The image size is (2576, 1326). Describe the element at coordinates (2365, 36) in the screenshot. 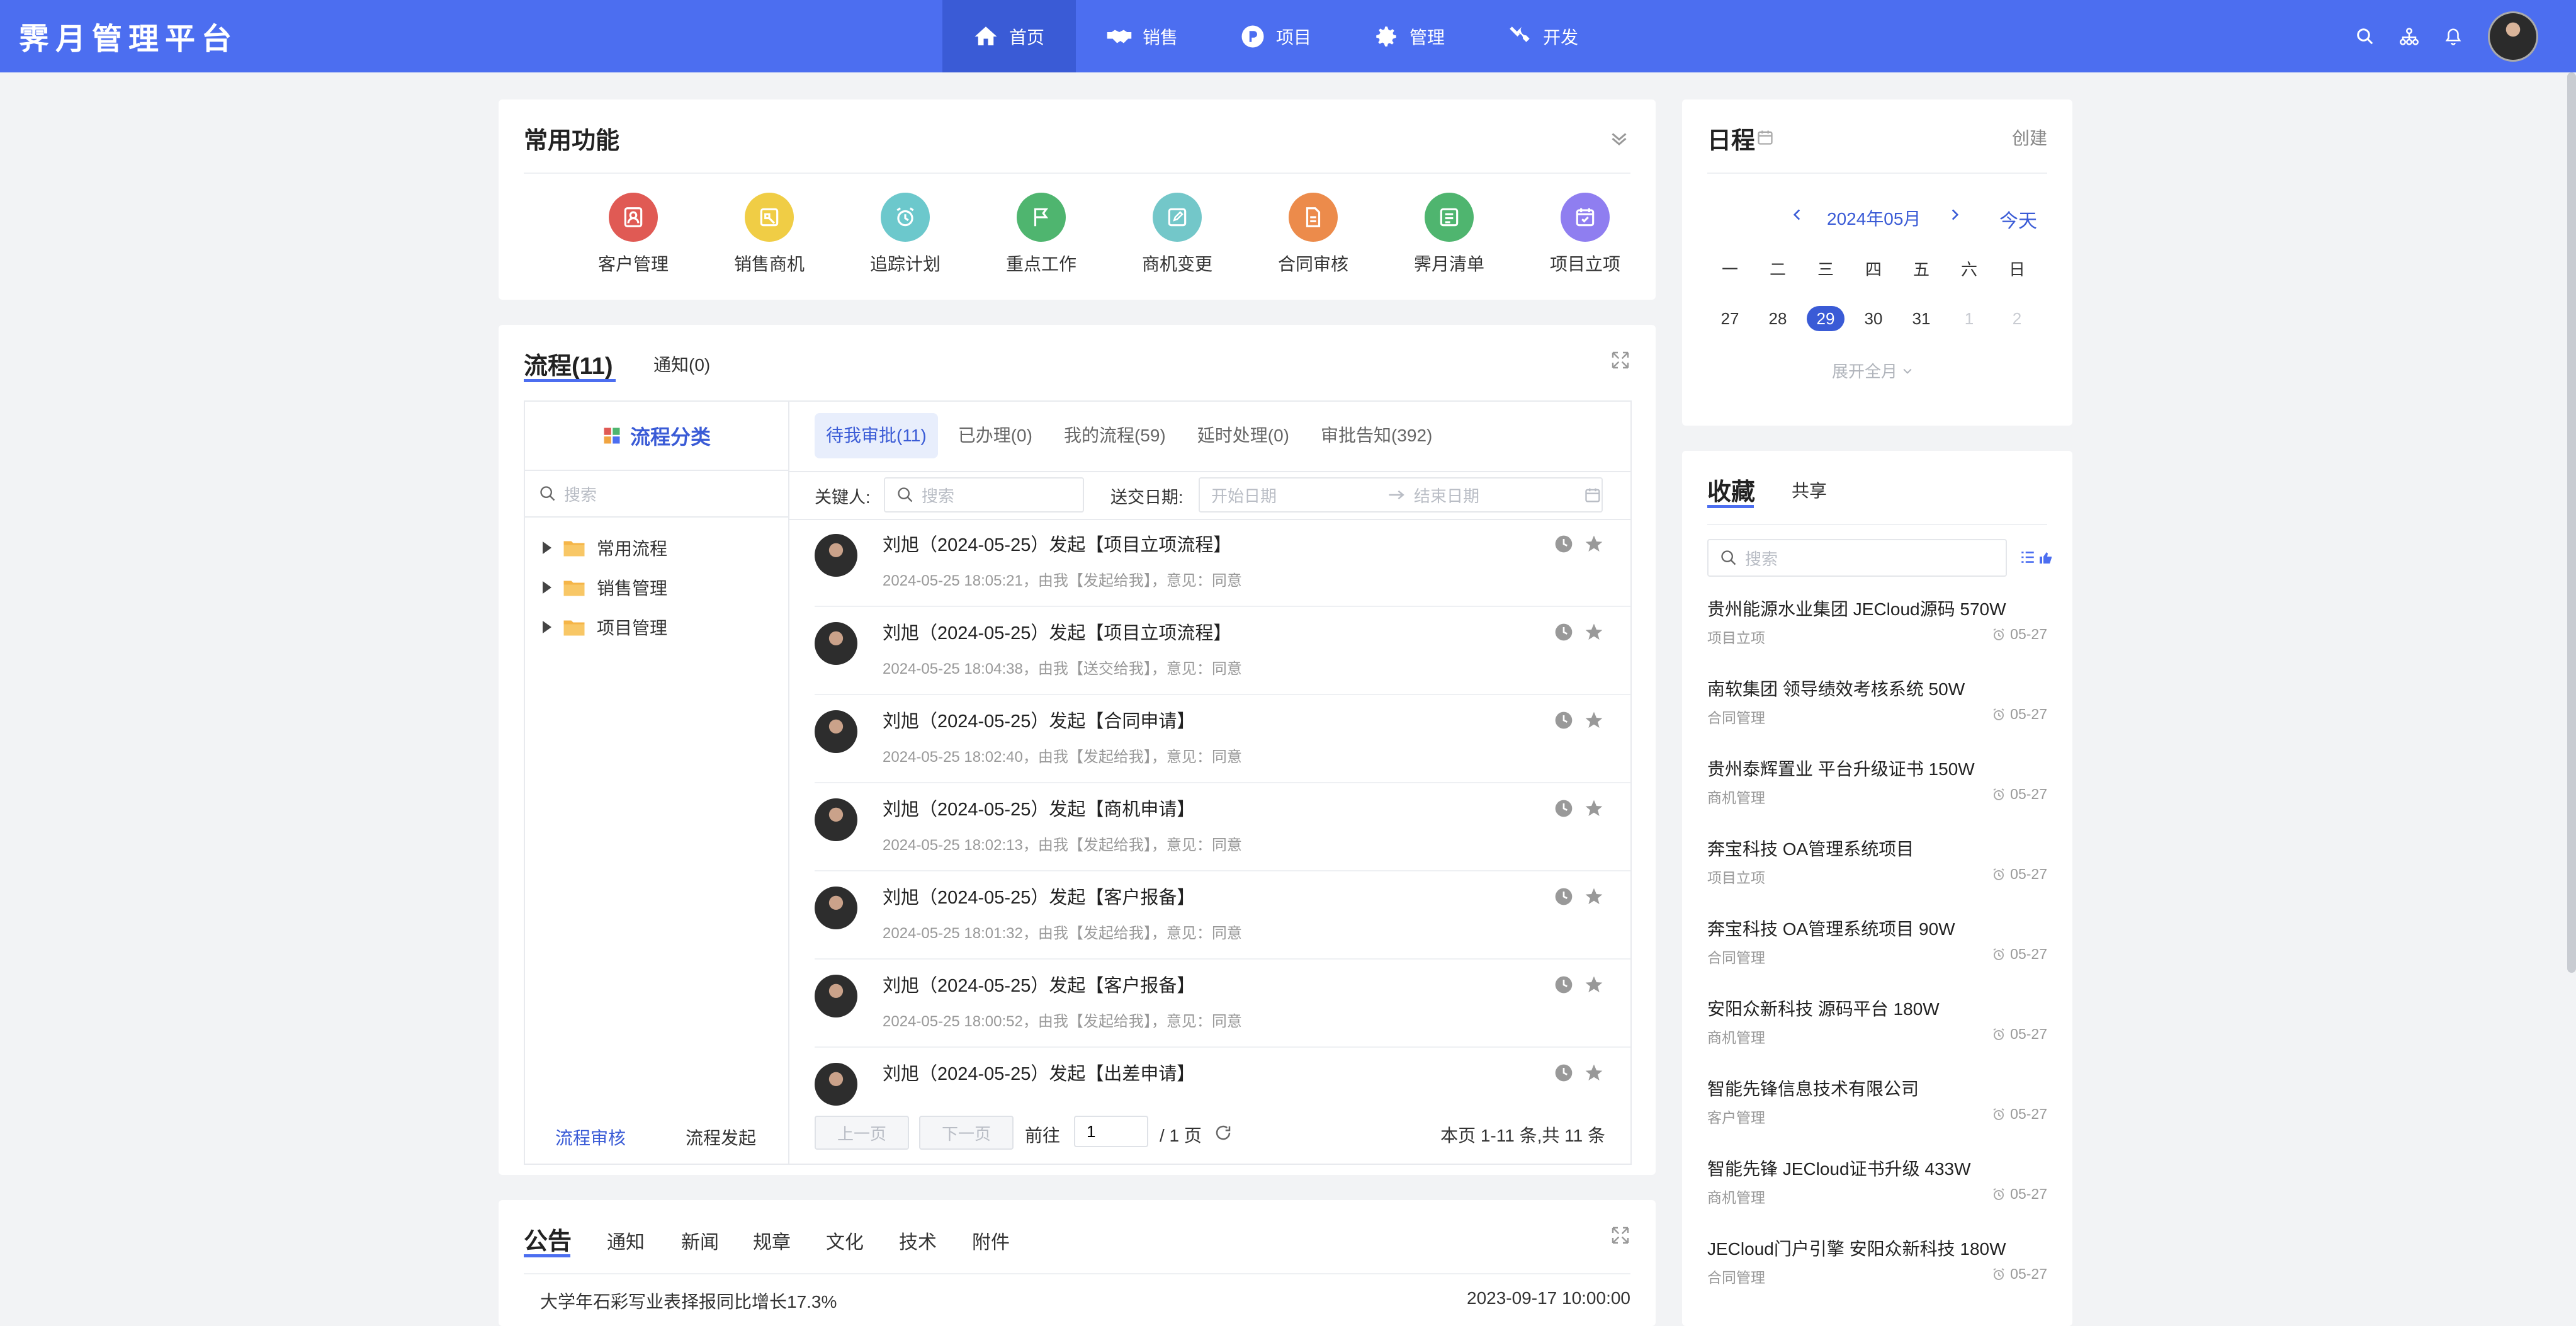

I see `search-icon` at that location.